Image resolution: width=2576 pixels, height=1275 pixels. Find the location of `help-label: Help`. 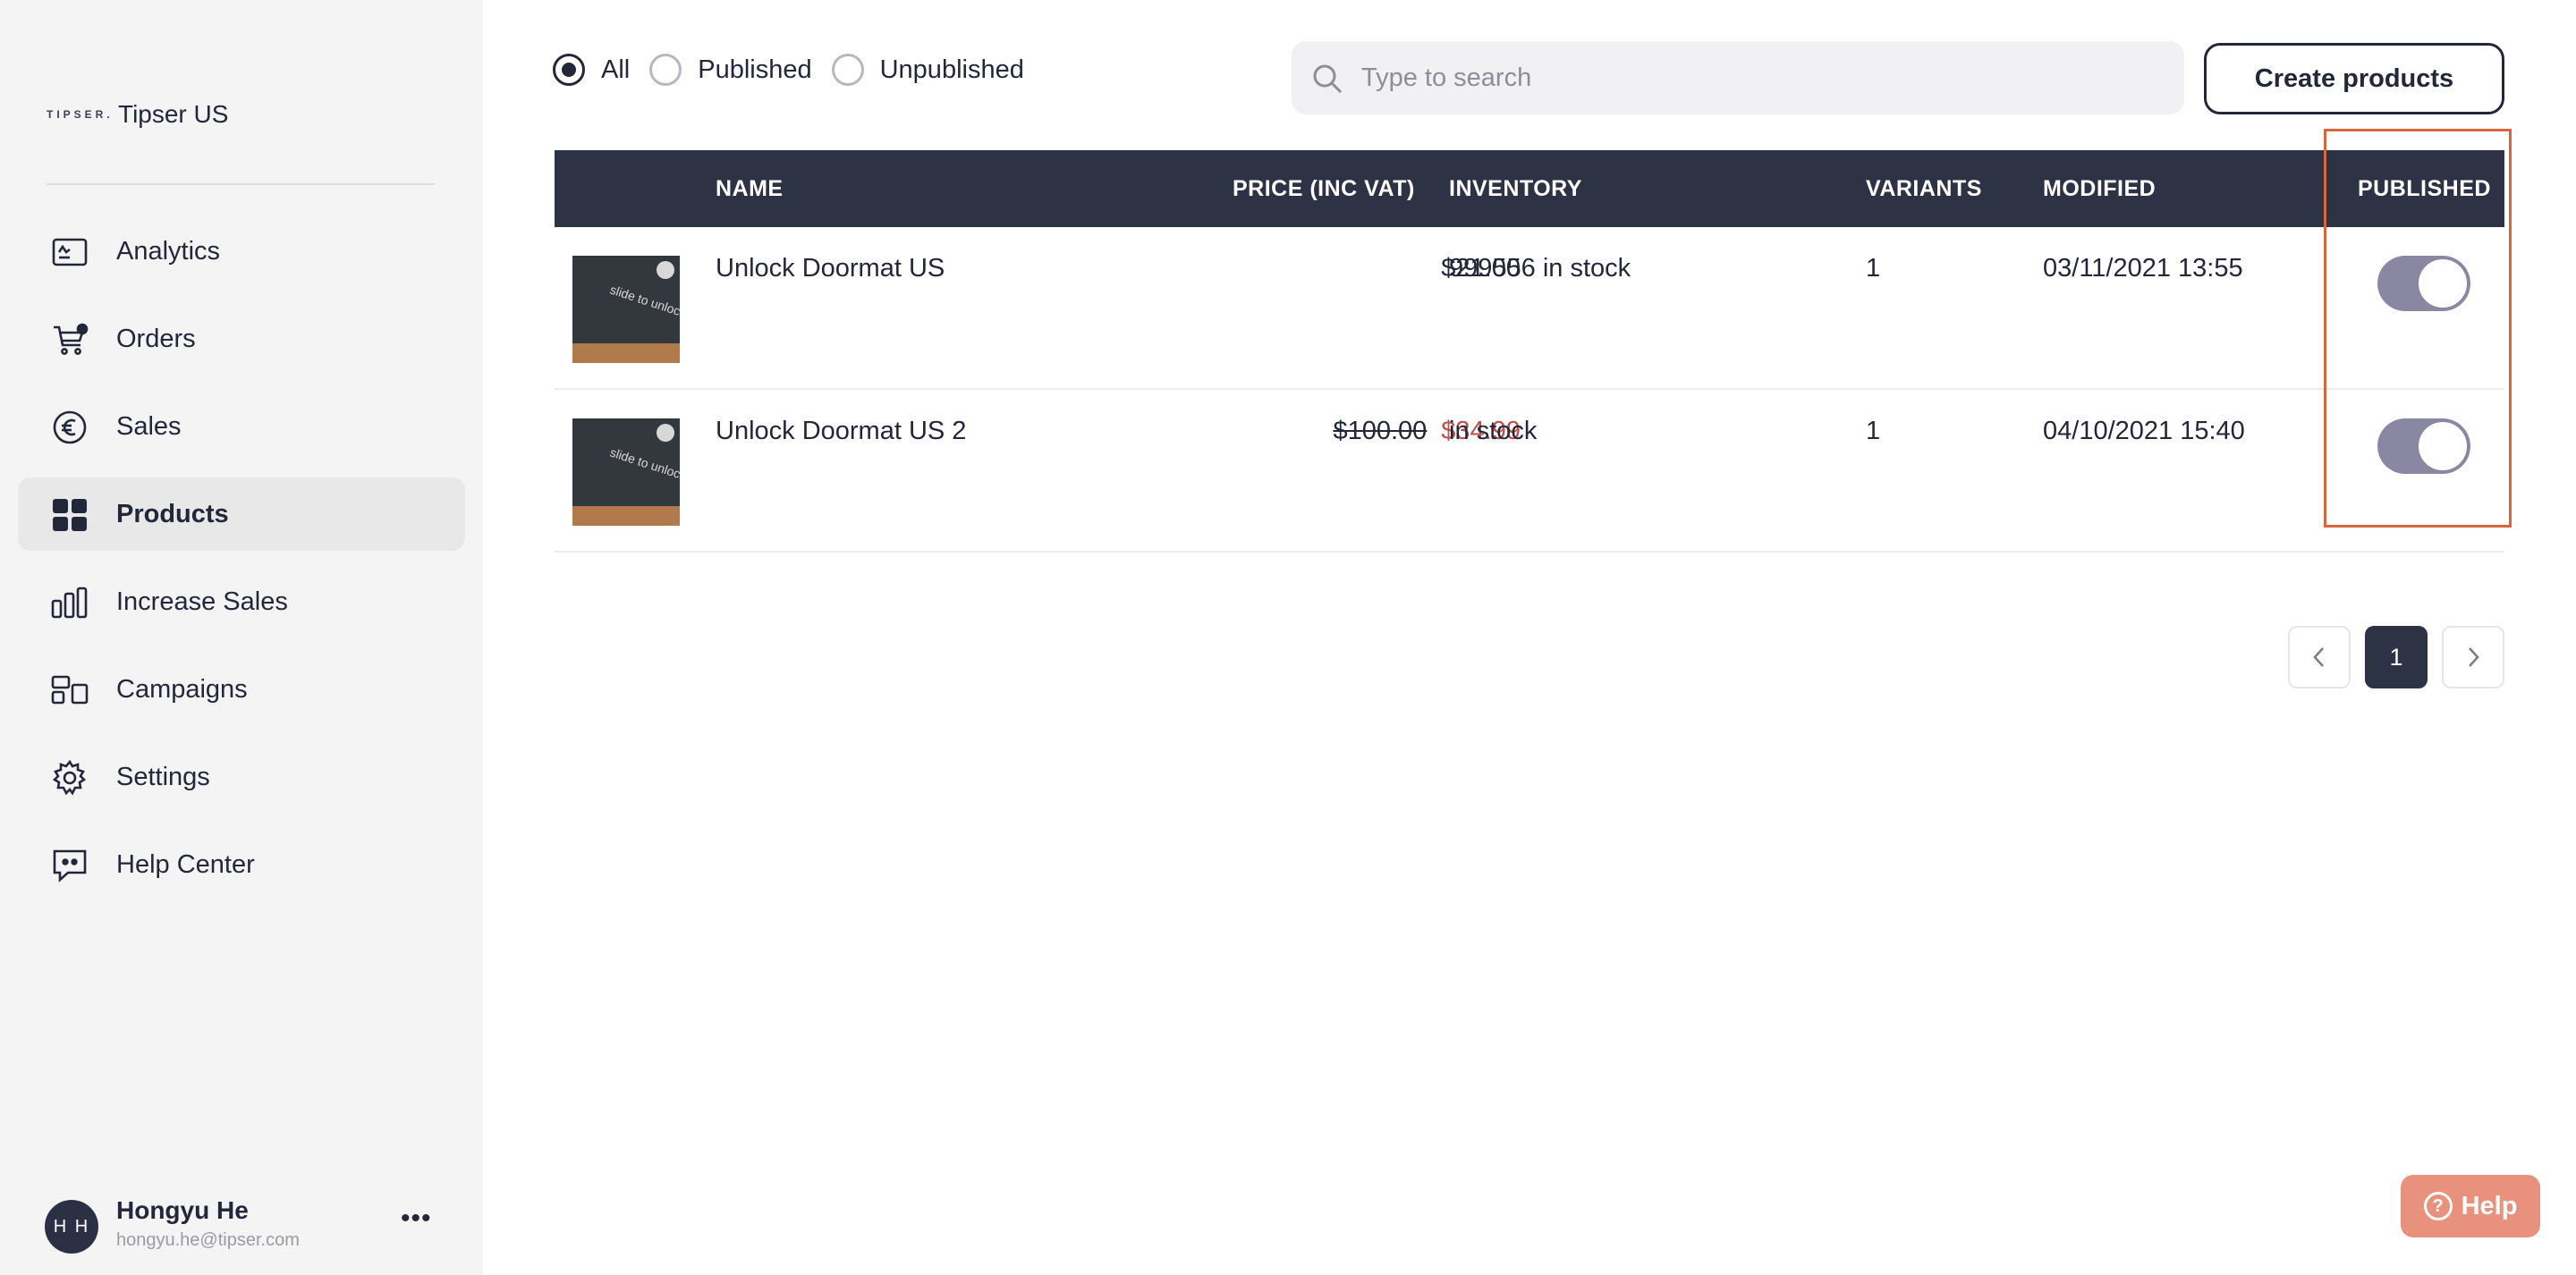

help-label: Help is located at coordinates (2489, 1205).